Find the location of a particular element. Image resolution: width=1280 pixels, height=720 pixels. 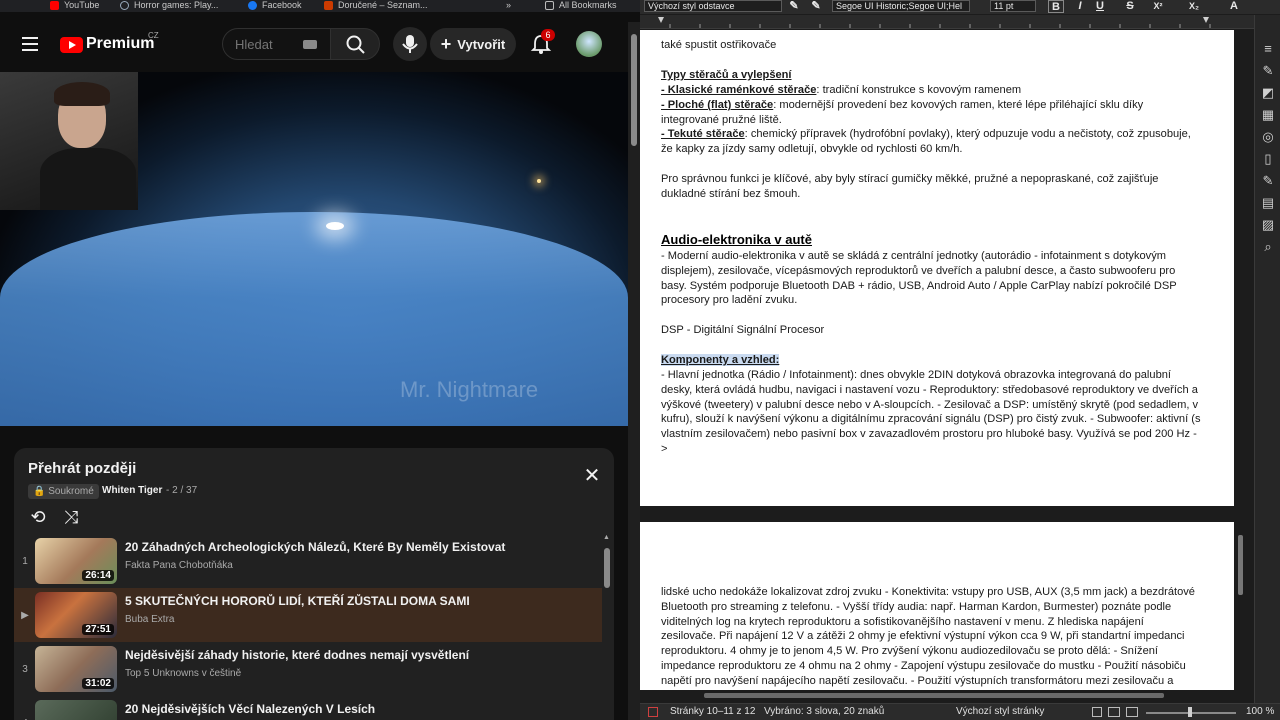

bookmarks-overflow-button: » is located at coordinates (508, 5).